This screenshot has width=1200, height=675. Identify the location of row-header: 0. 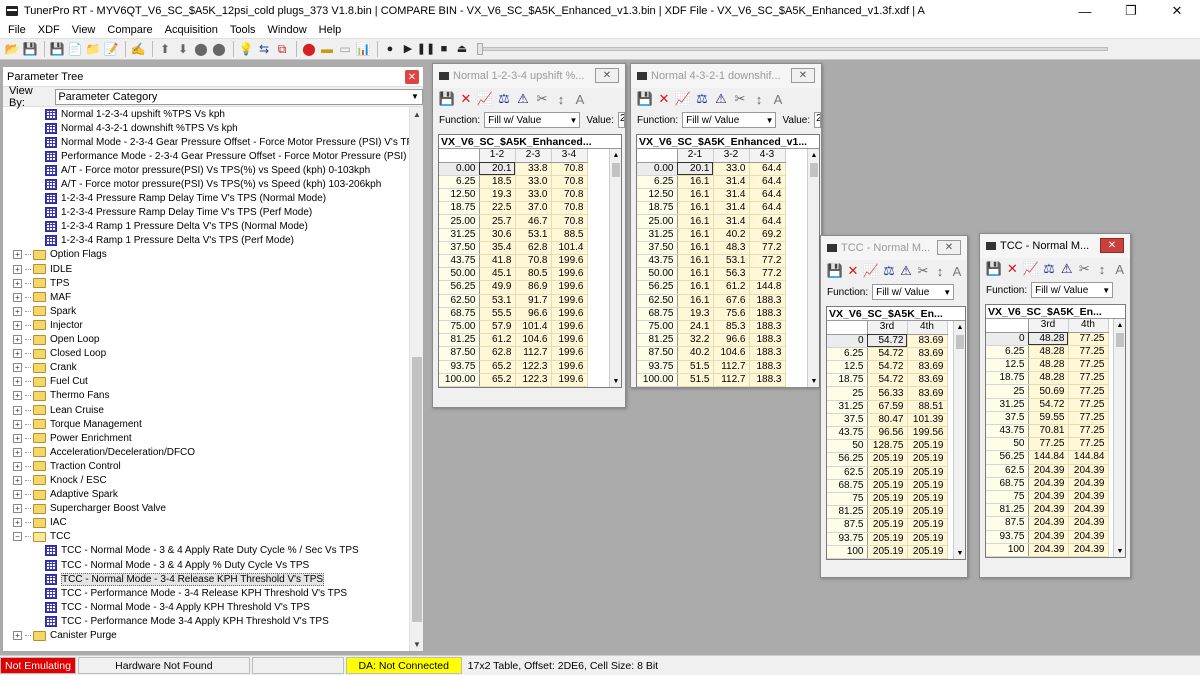
(847, 341).